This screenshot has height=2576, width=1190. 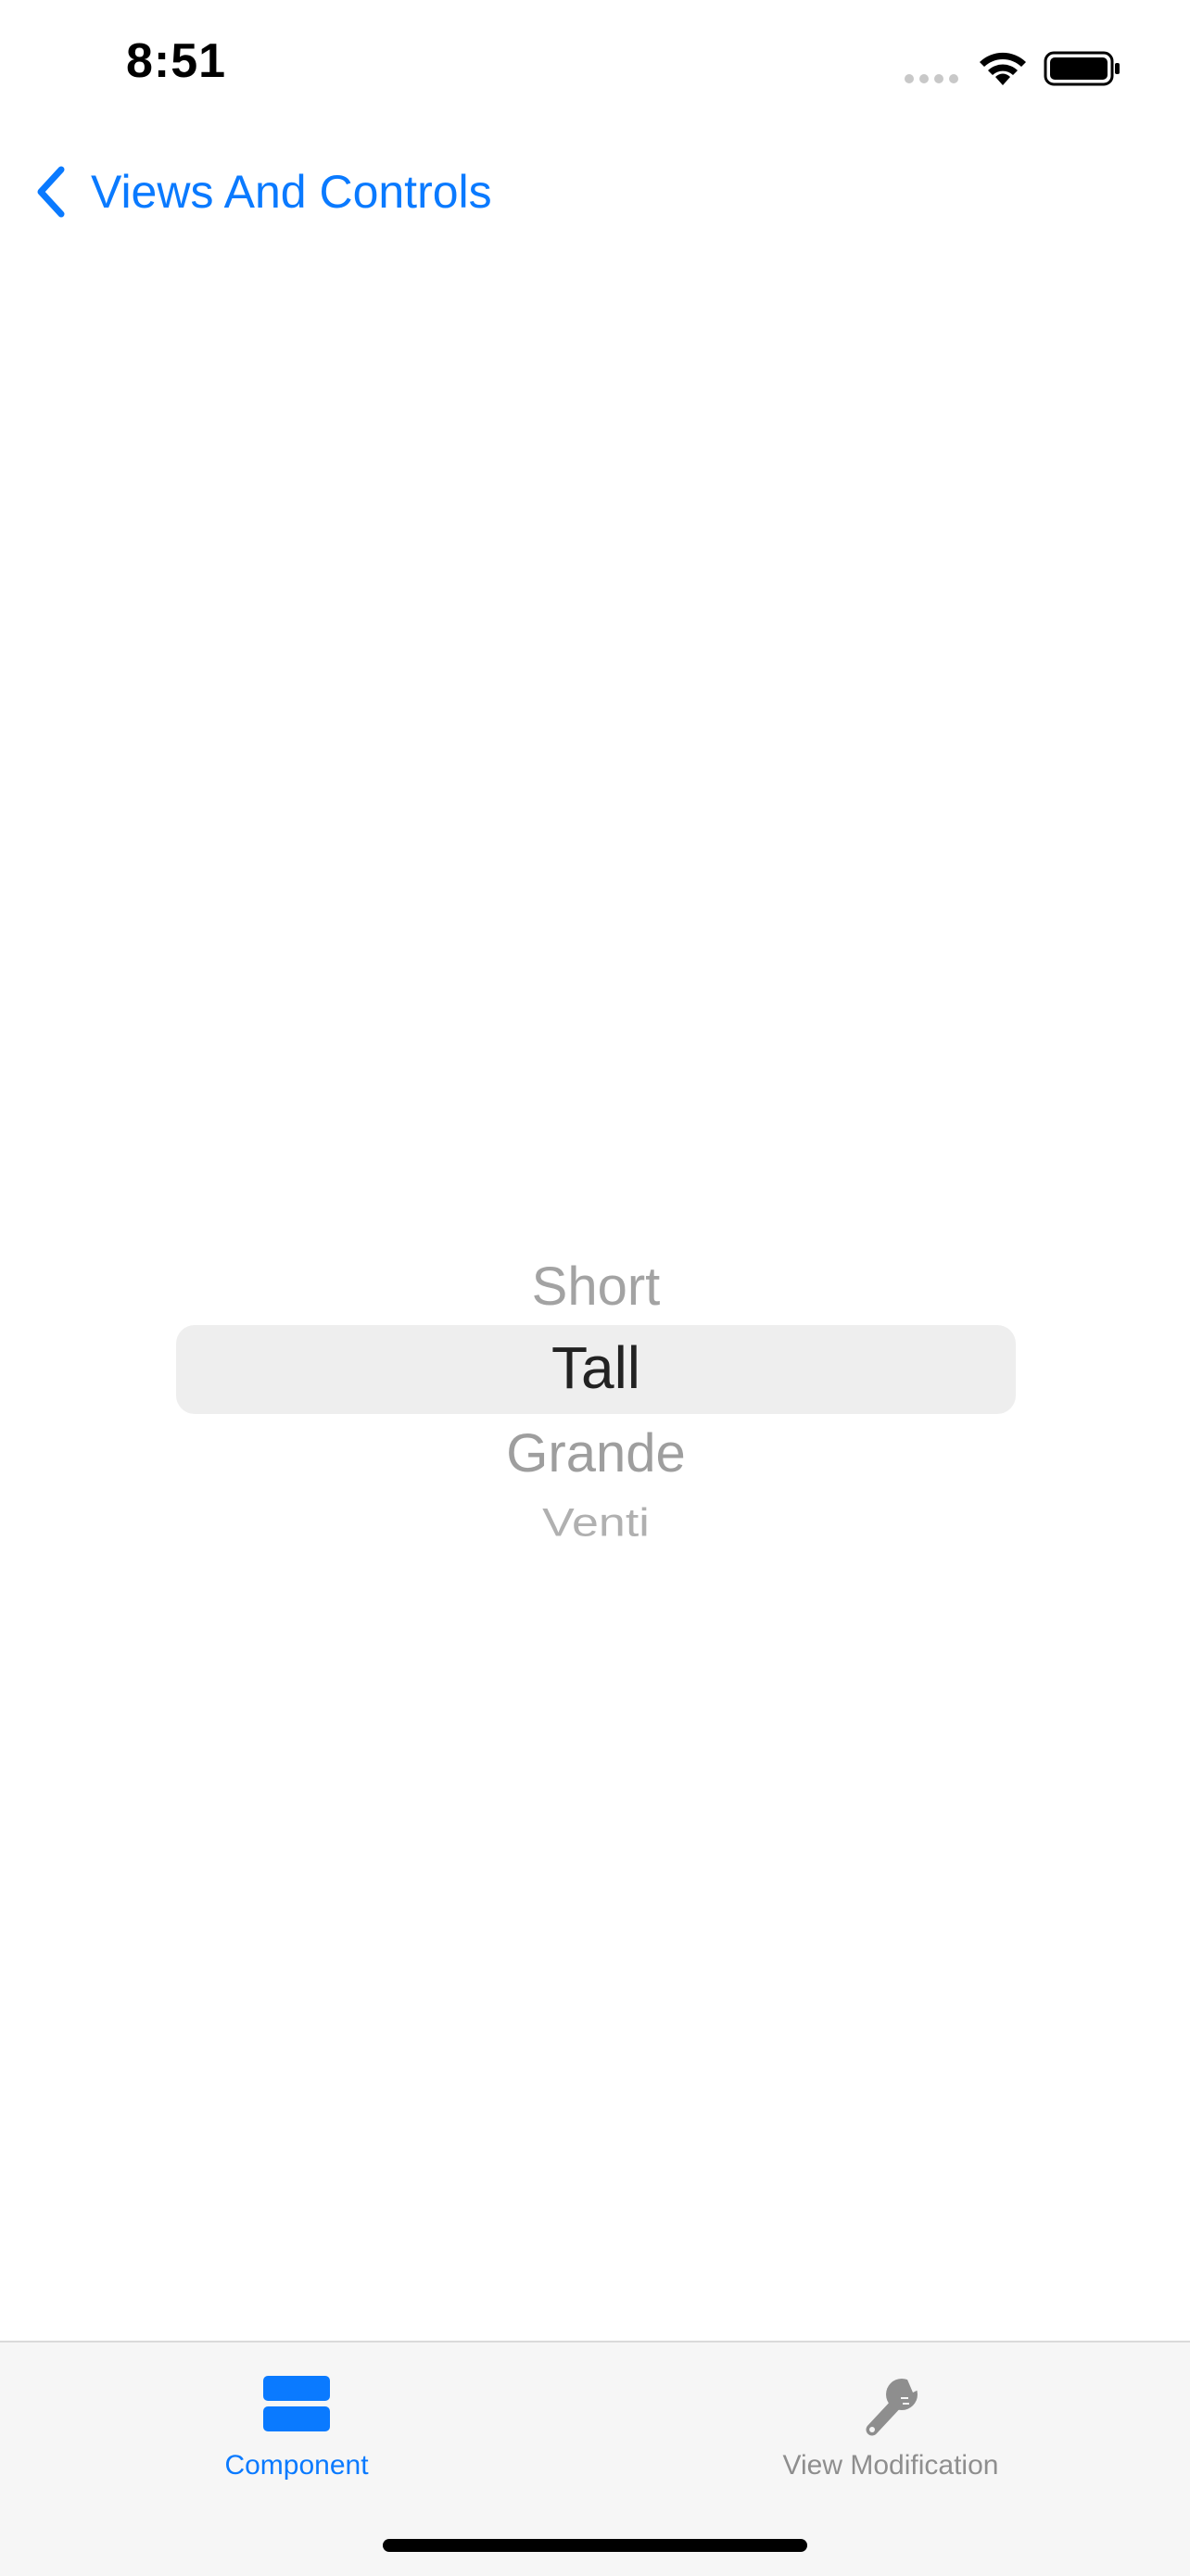 What do you see at coordinates (595, 2545) in the screenshot?
I see `home-indicator` at bounding box center [595, 2545].